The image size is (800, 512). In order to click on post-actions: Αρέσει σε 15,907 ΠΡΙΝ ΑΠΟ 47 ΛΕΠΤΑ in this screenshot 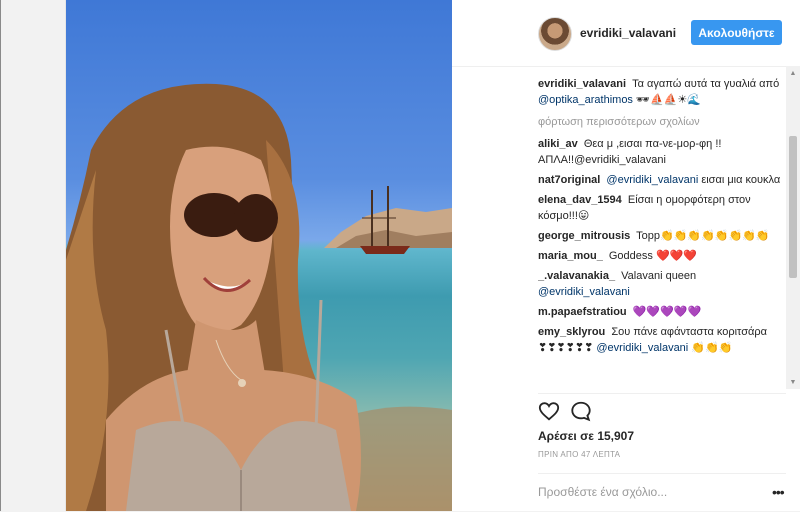, I will do `click(662, 433)`.